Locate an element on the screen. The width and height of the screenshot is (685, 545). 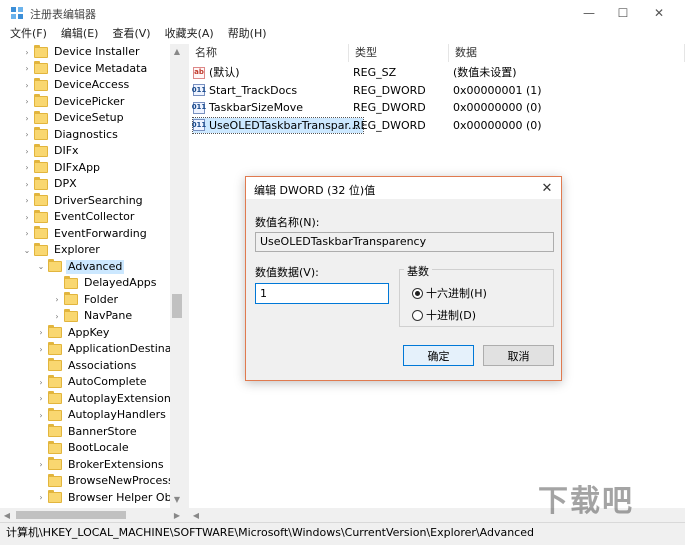
tree-hscroll-thumb is located at coordinates (71, 515).